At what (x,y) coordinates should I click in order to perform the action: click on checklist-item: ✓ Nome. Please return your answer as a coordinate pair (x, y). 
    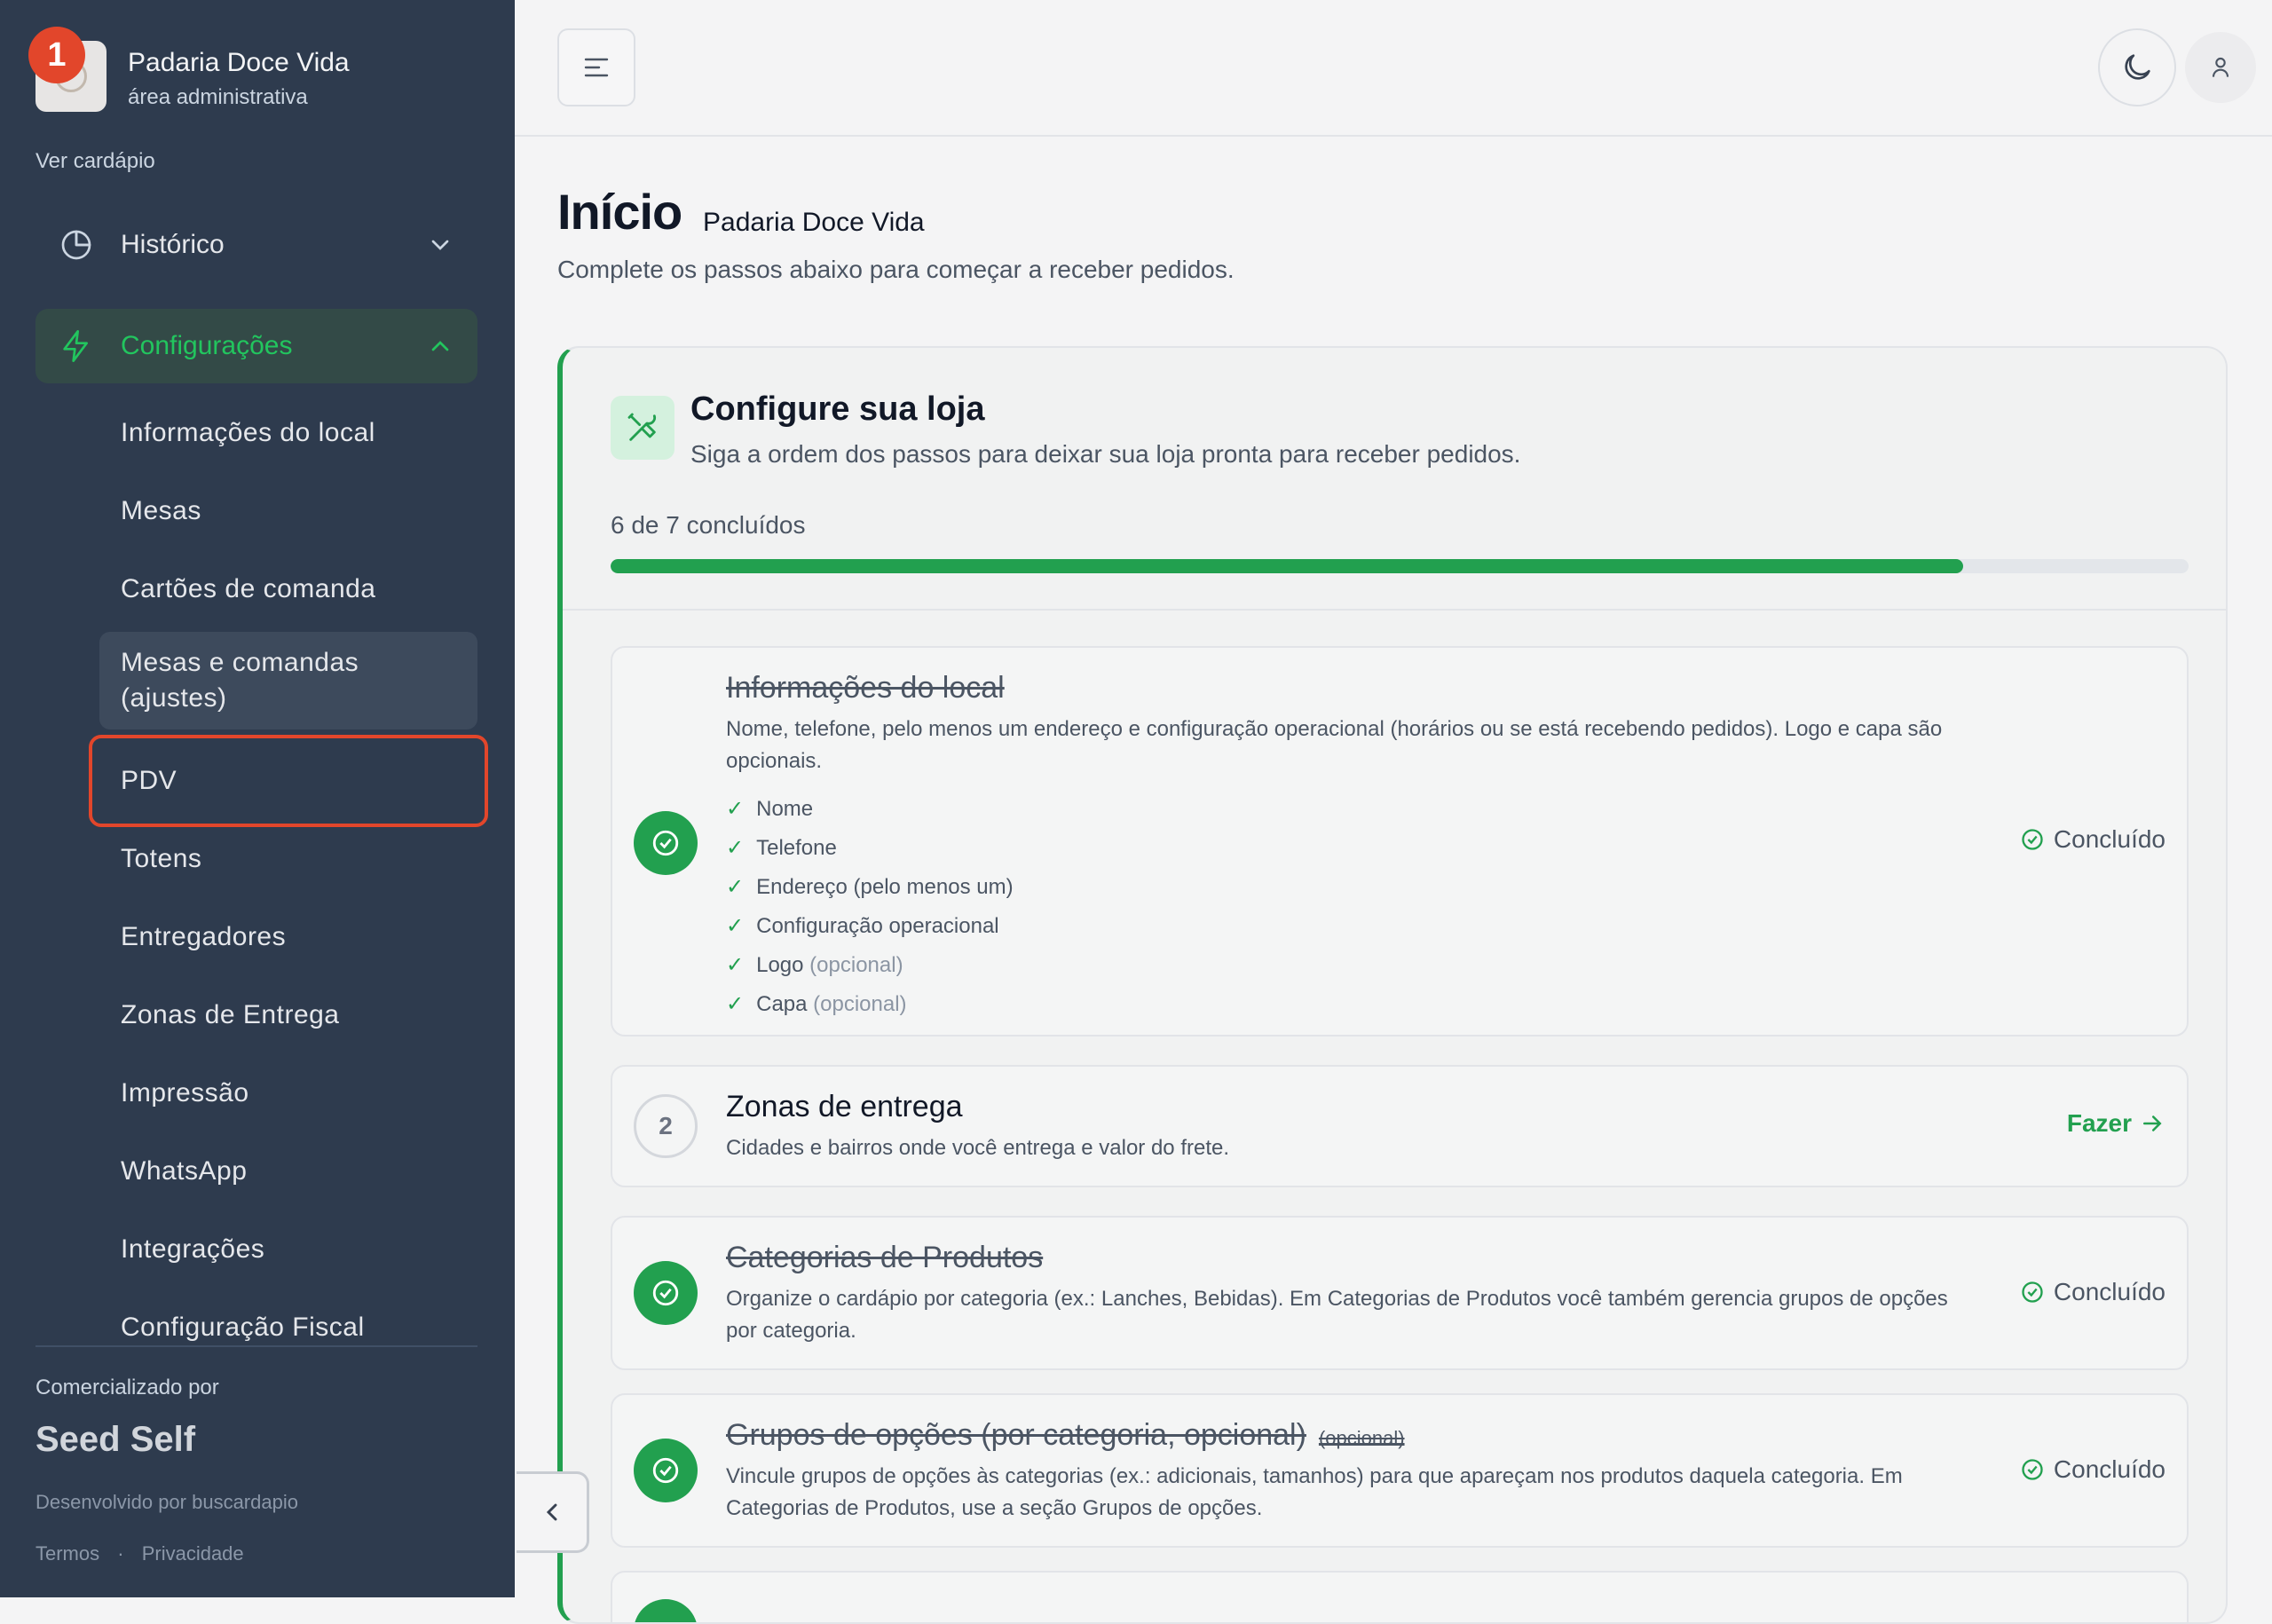
    Looking at the image, I should click on (770, 809).